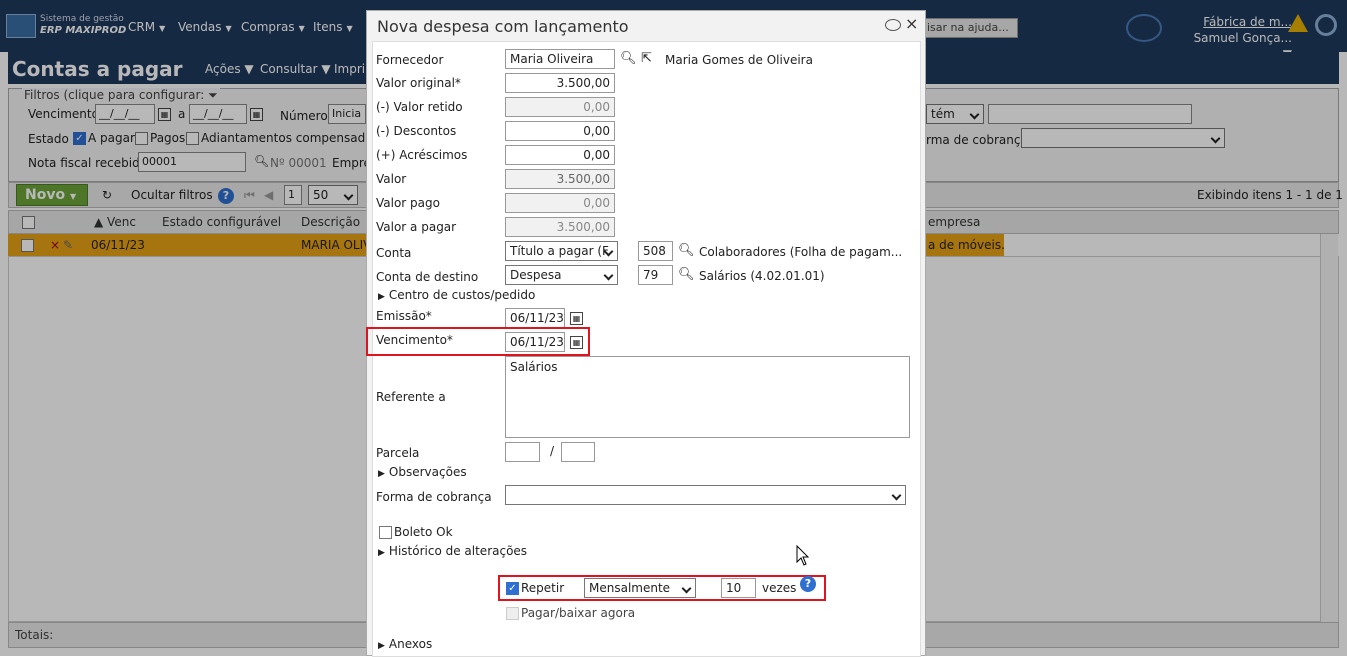 The width and height of the screenshot is (1347, 657). Describe the element at coordinates (578, 452) in the screenshot. I see `parcela-total-input` at that location.